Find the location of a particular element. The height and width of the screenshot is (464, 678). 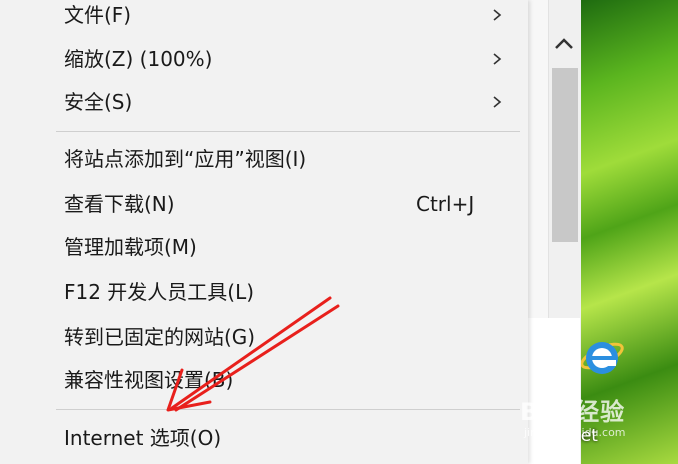

menu-item-shortcut: Ctrl+J is located at coordinates (445, 204).